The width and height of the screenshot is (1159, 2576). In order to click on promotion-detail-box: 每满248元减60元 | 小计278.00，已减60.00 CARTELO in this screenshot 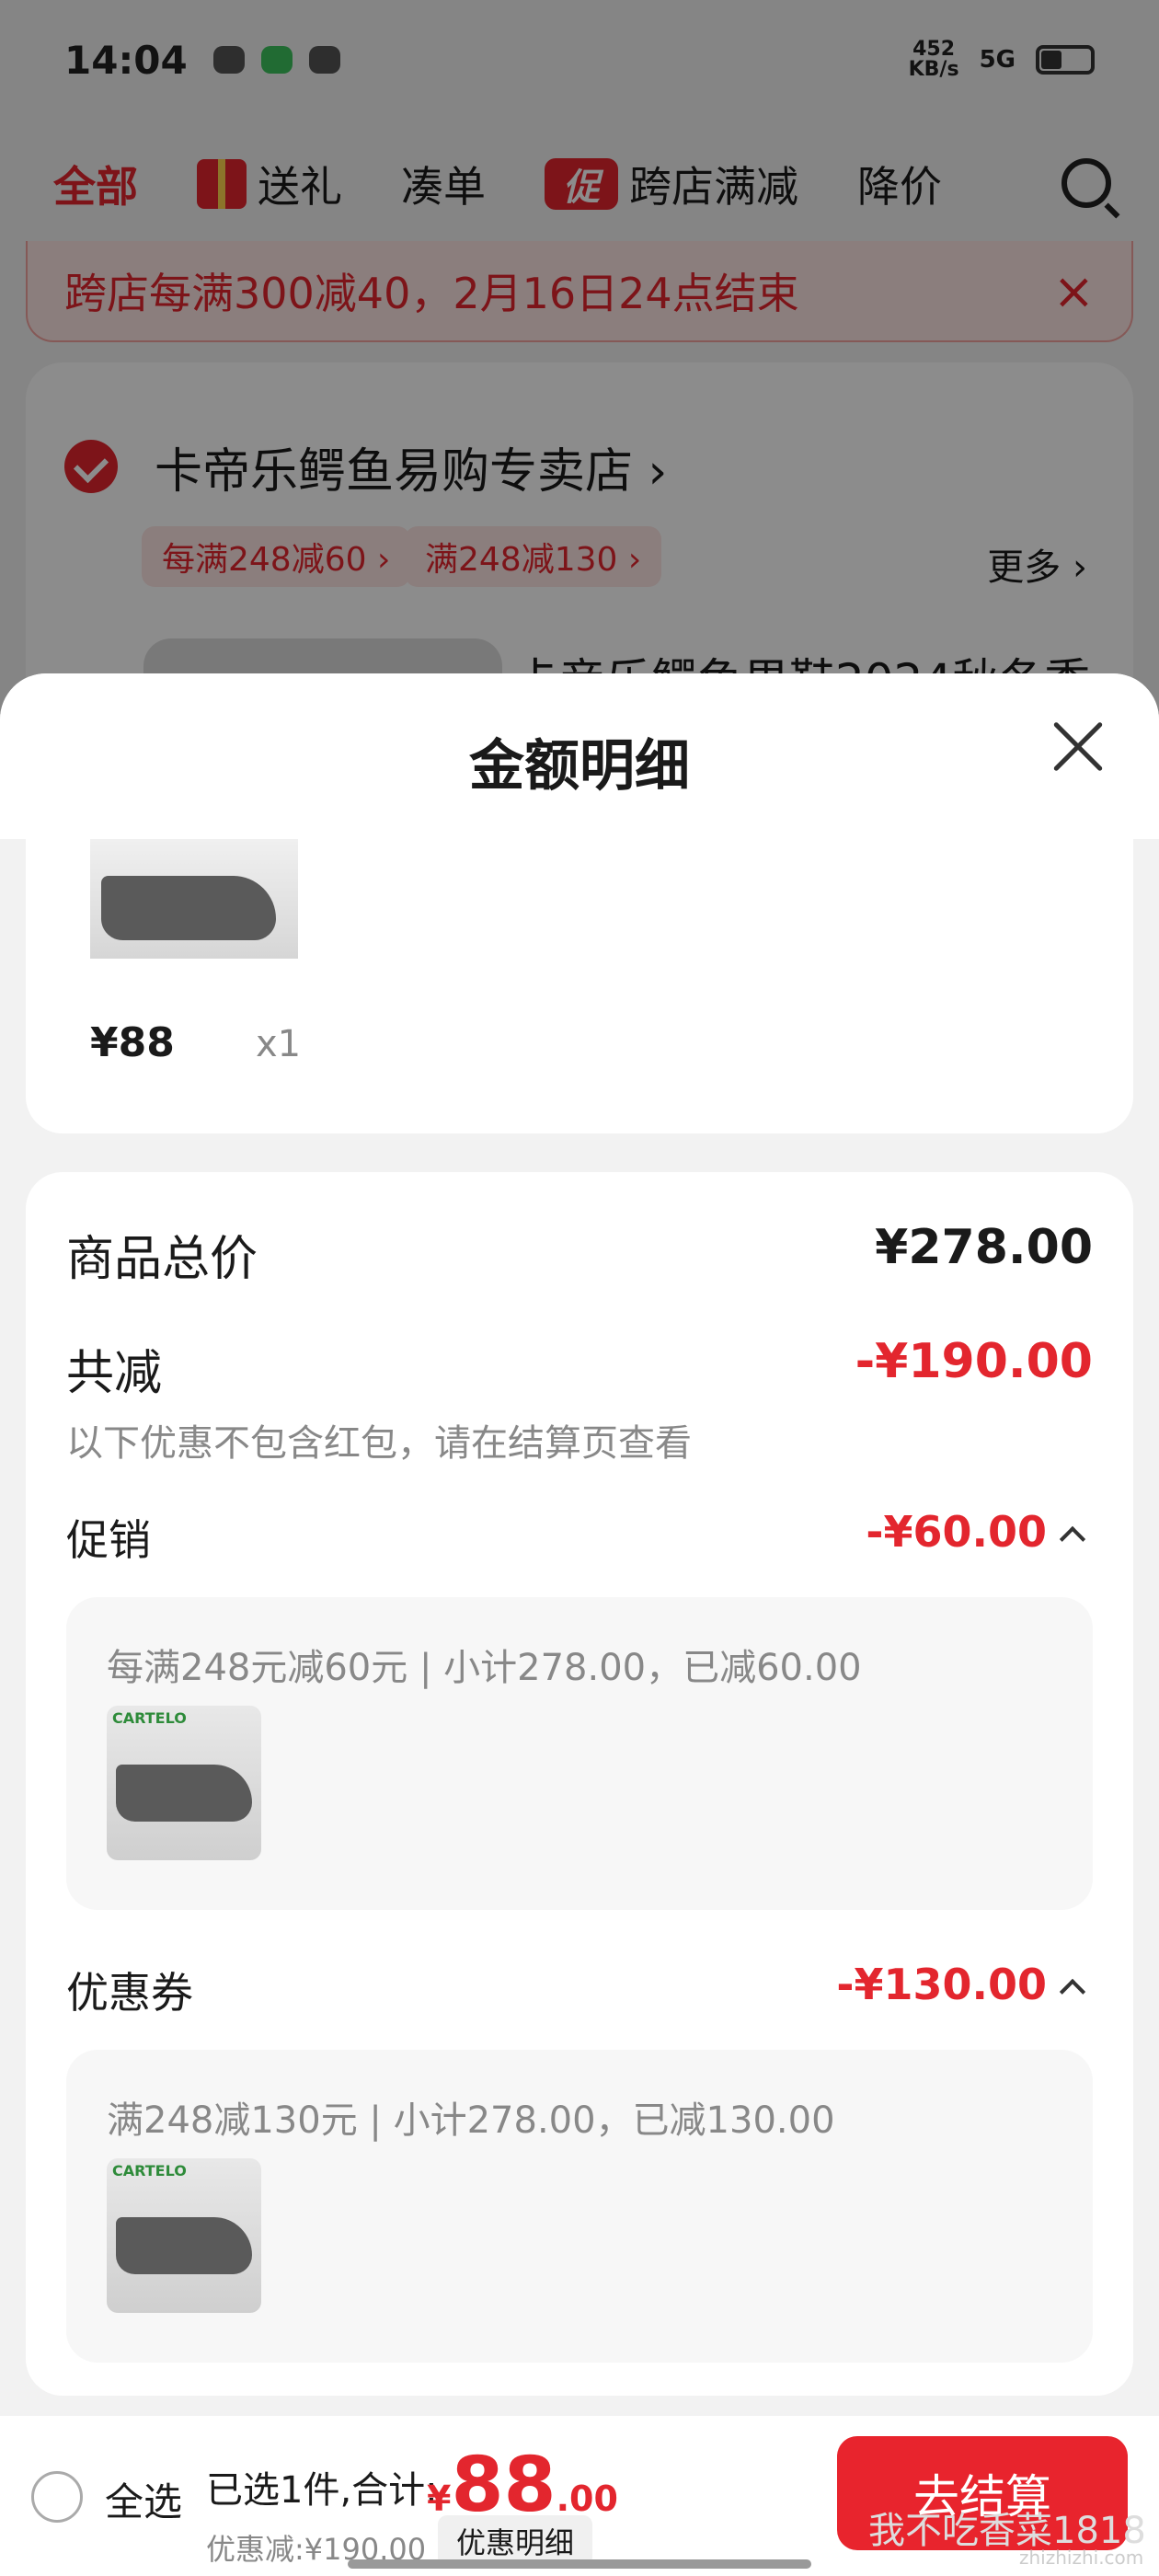, I will do `click(579, 1753)`.